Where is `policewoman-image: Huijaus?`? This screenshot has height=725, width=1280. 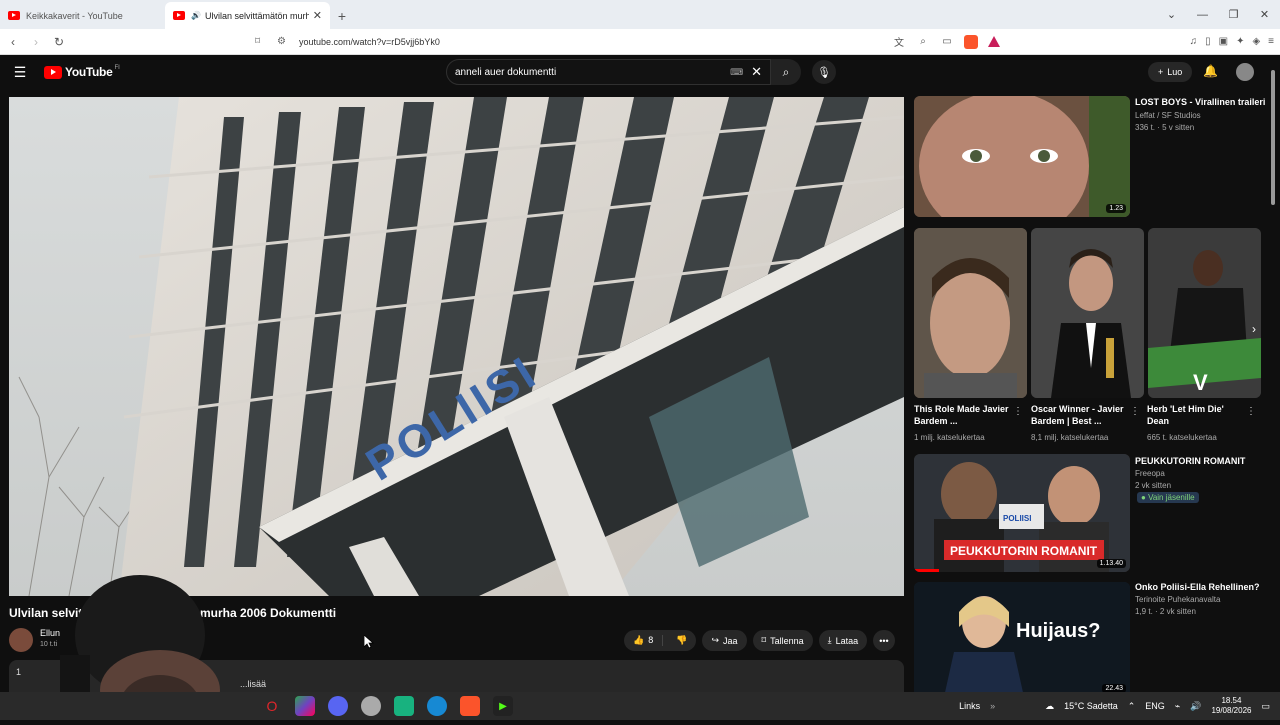 policewoman-image: Huijaus? is located at coordinates (1022, 639).